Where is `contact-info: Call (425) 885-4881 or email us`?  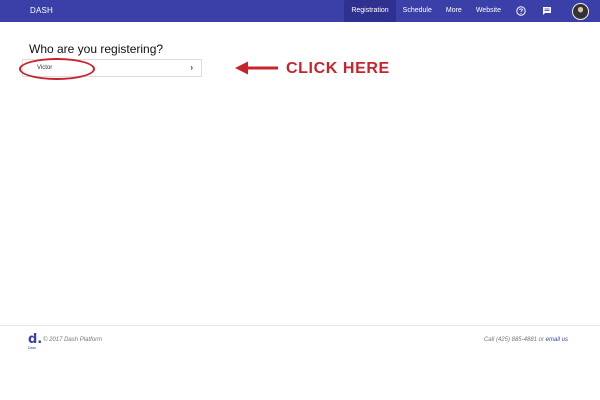
contact-info: Call (425) 885-4881 or email us is located at coordinates (526, 340).